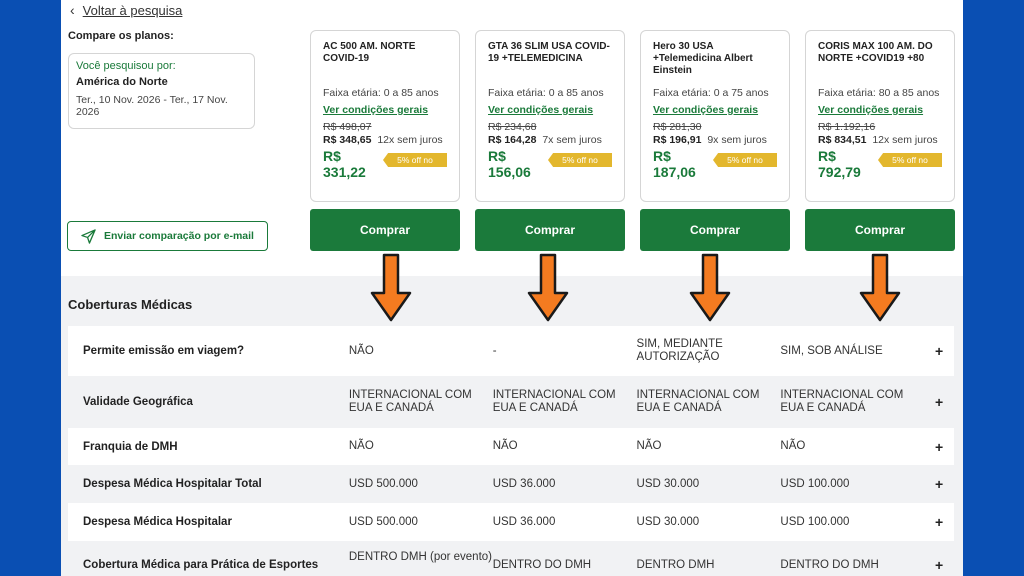 The width and height of the screenshot is (1024, 576). Describe the element at coordinates (88, 236) in the screenshot. I see `send-icon` at that location.